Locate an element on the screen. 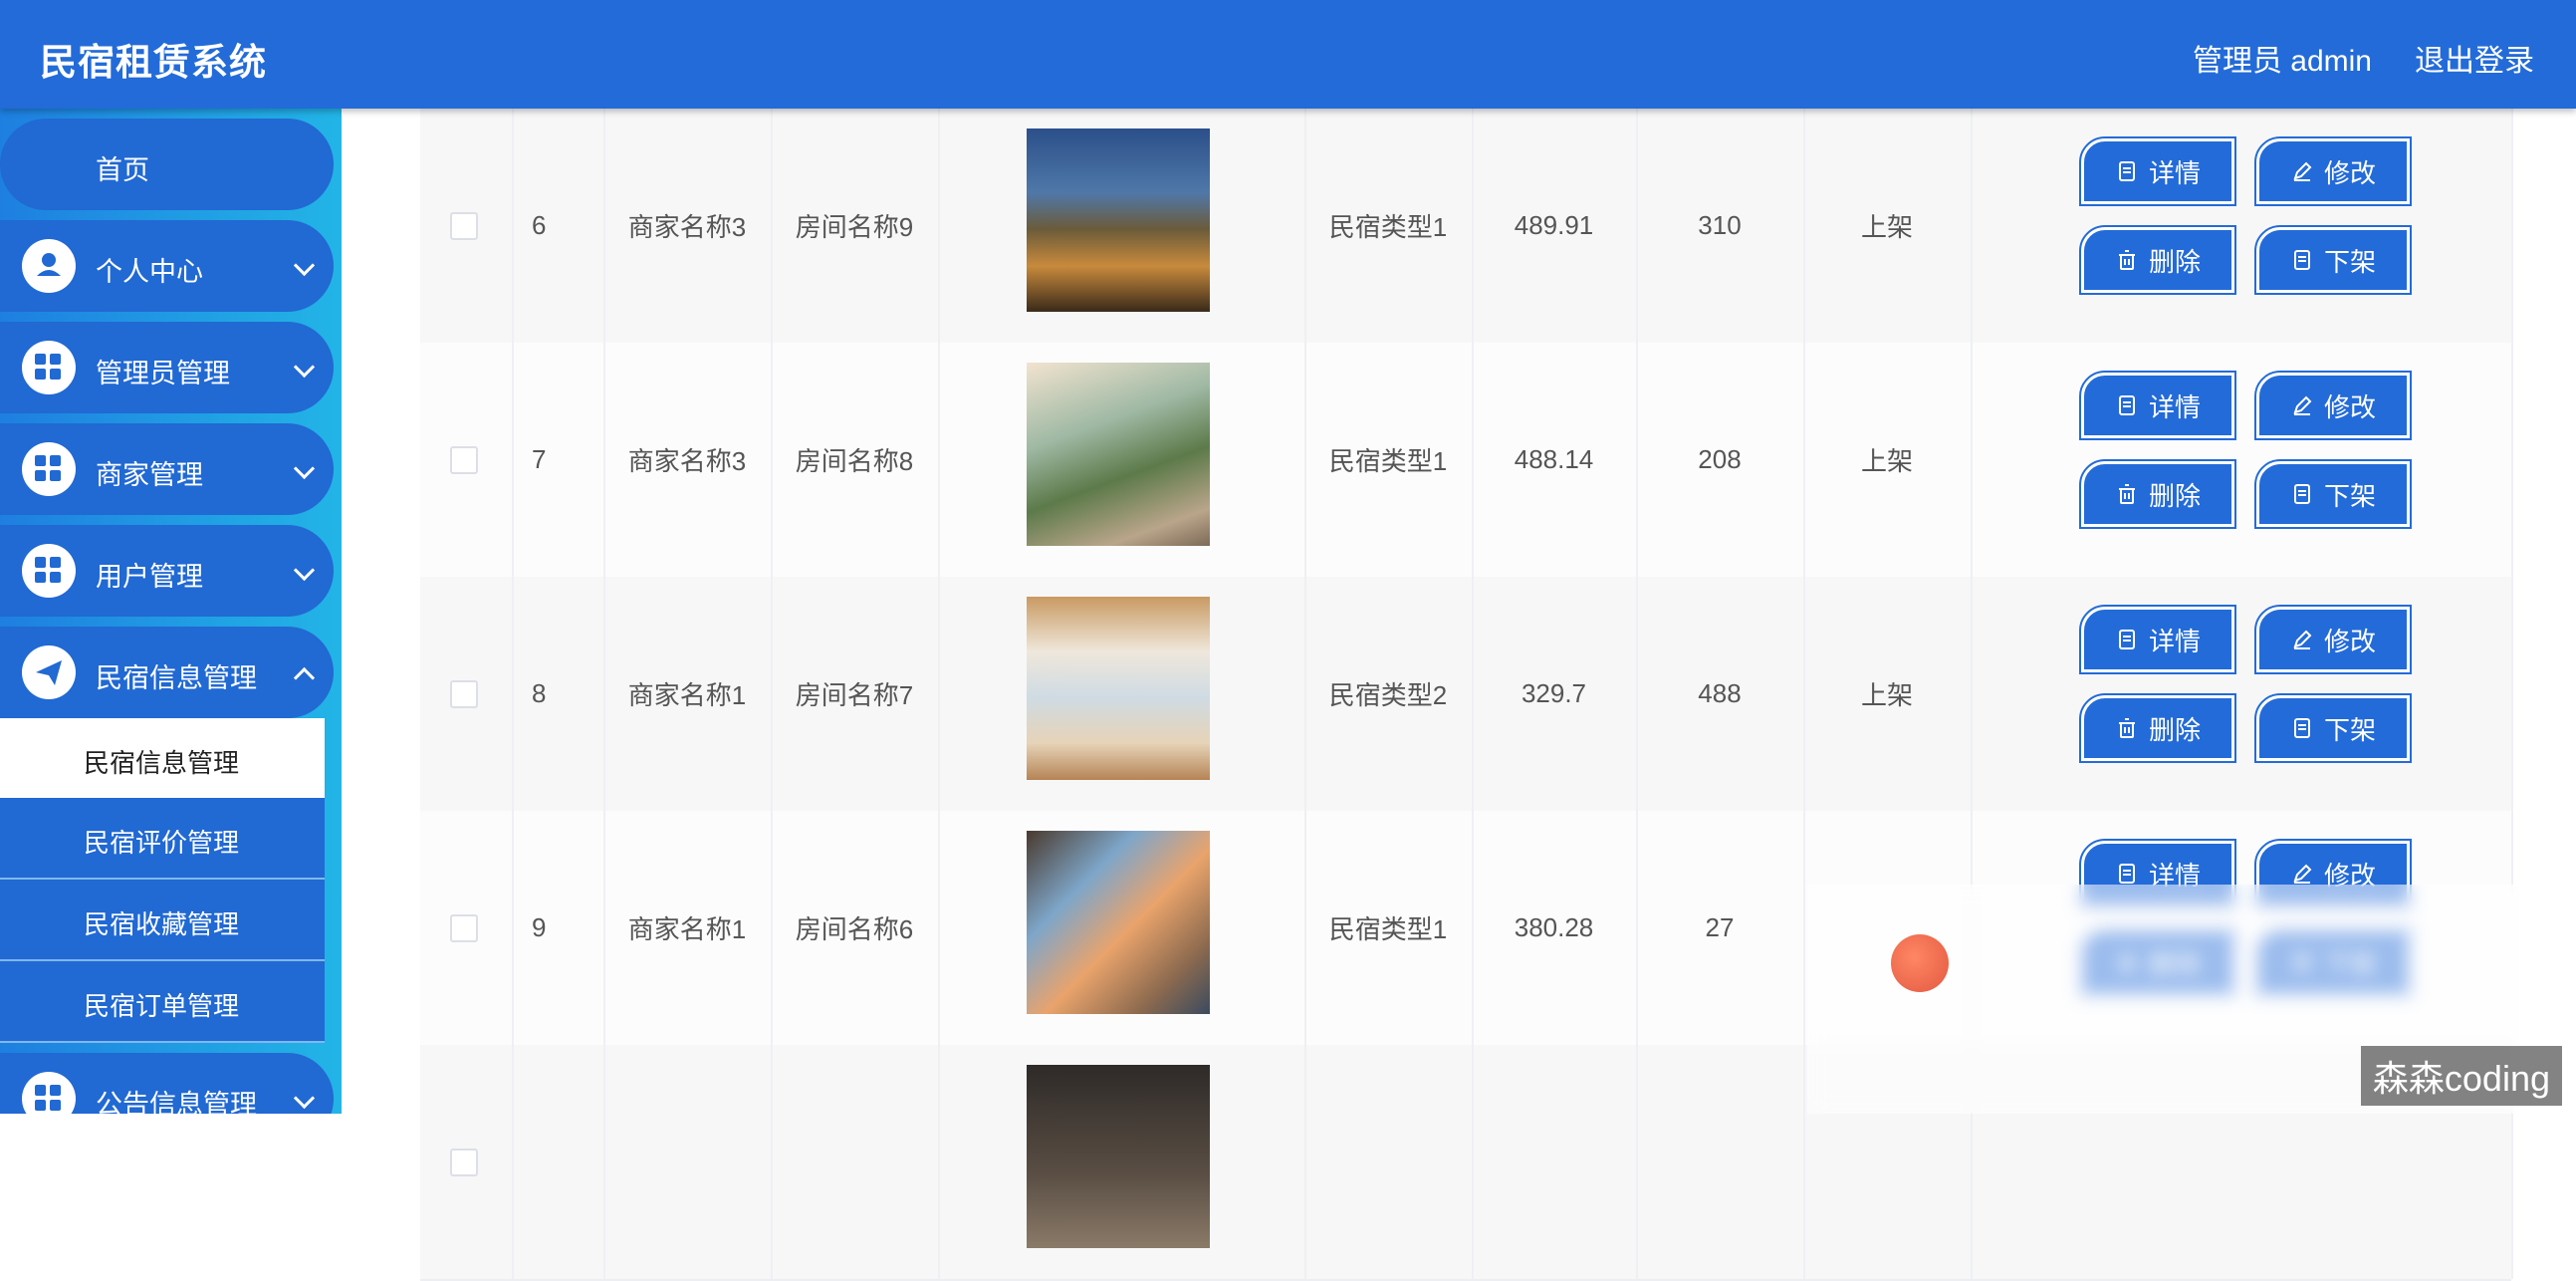 Image resolution: width=2576 pixels, height=1281 pixels. sidebar-subitem-homestay-order: 民宿订单管理 is located at coordinates (162, 1002).